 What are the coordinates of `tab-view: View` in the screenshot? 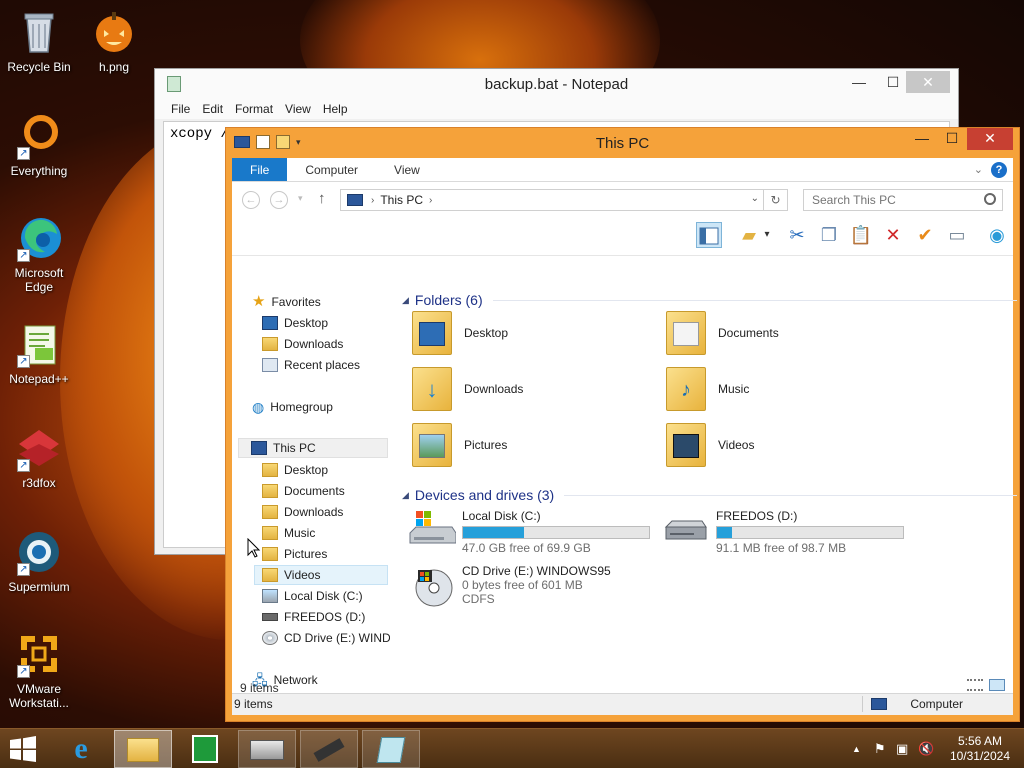 It's located at (407, 169).